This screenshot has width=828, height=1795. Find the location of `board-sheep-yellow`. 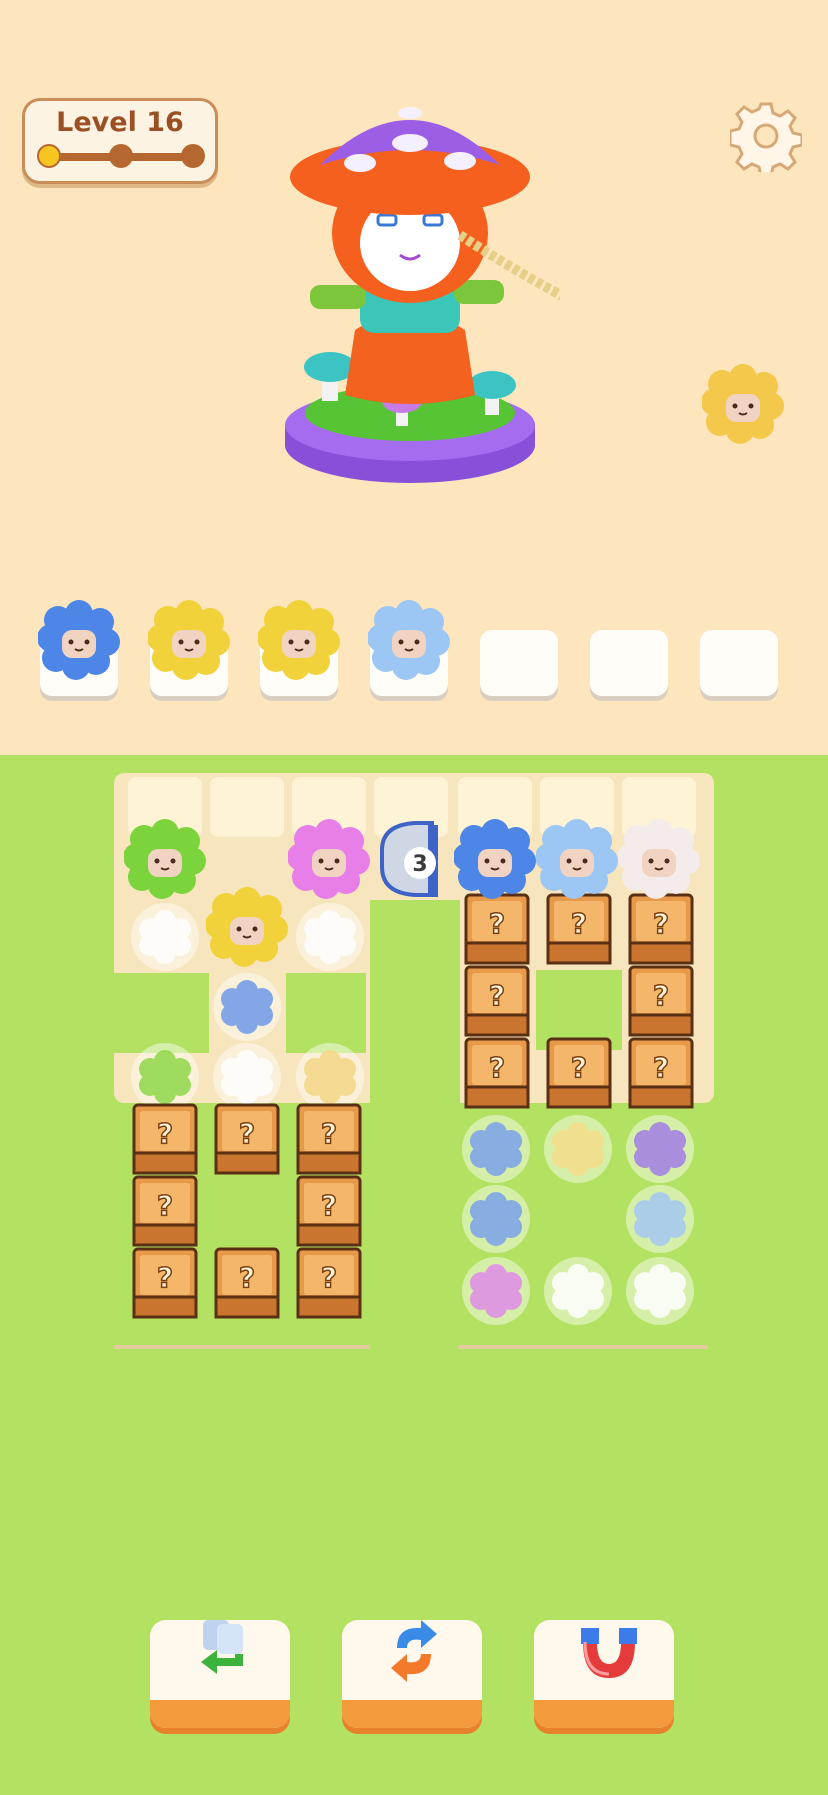

board-sheep-yellow is located at coordinates (247, 926).